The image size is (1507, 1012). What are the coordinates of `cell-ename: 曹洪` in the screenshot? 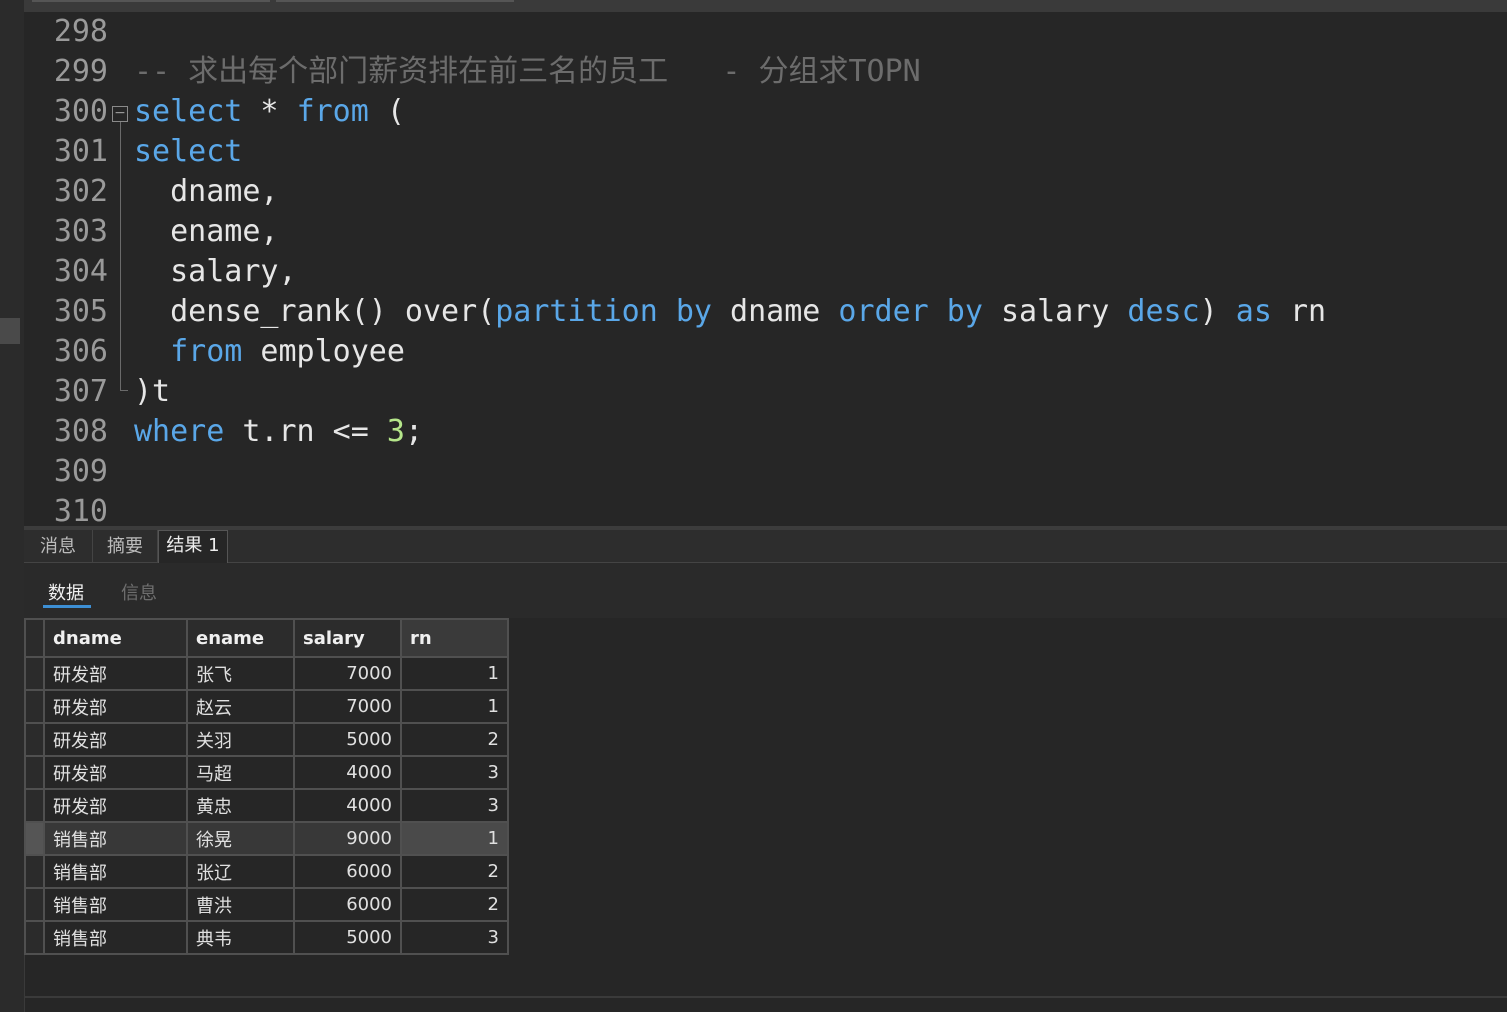 It's located at (240, 904).